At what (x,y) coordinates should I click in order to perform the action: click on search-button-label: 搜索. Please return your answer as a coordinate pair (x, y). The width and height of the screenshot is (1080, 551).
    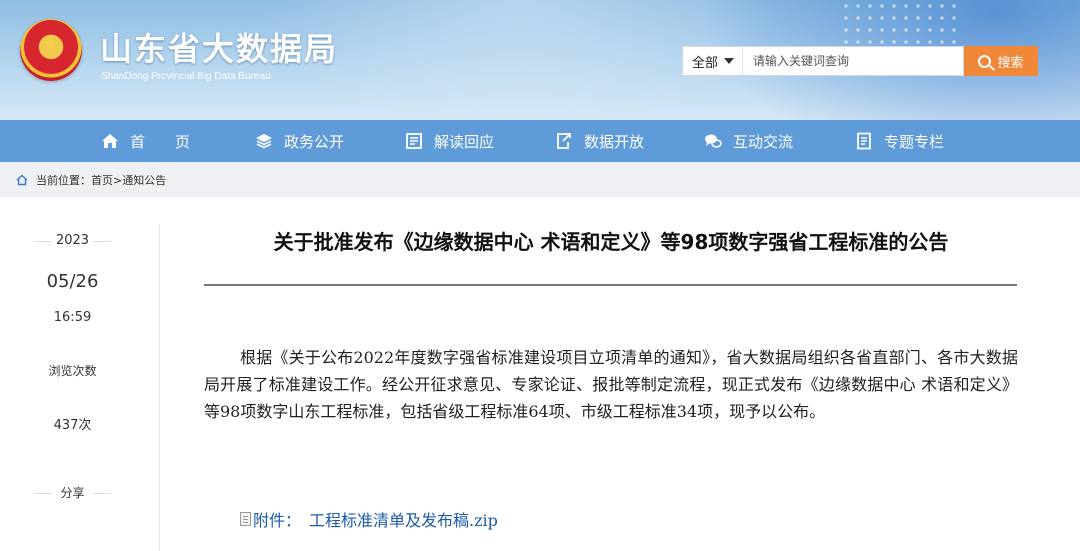
    Looking at the image, I should click on (1010, 63).